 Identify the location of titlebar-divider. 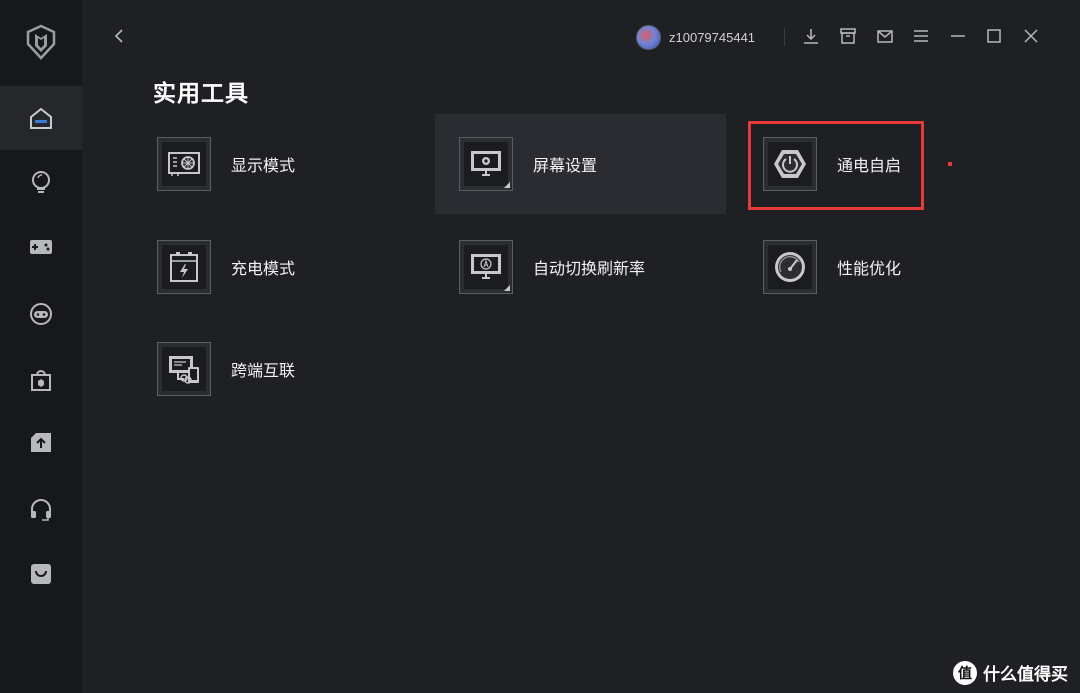
(784, 37).